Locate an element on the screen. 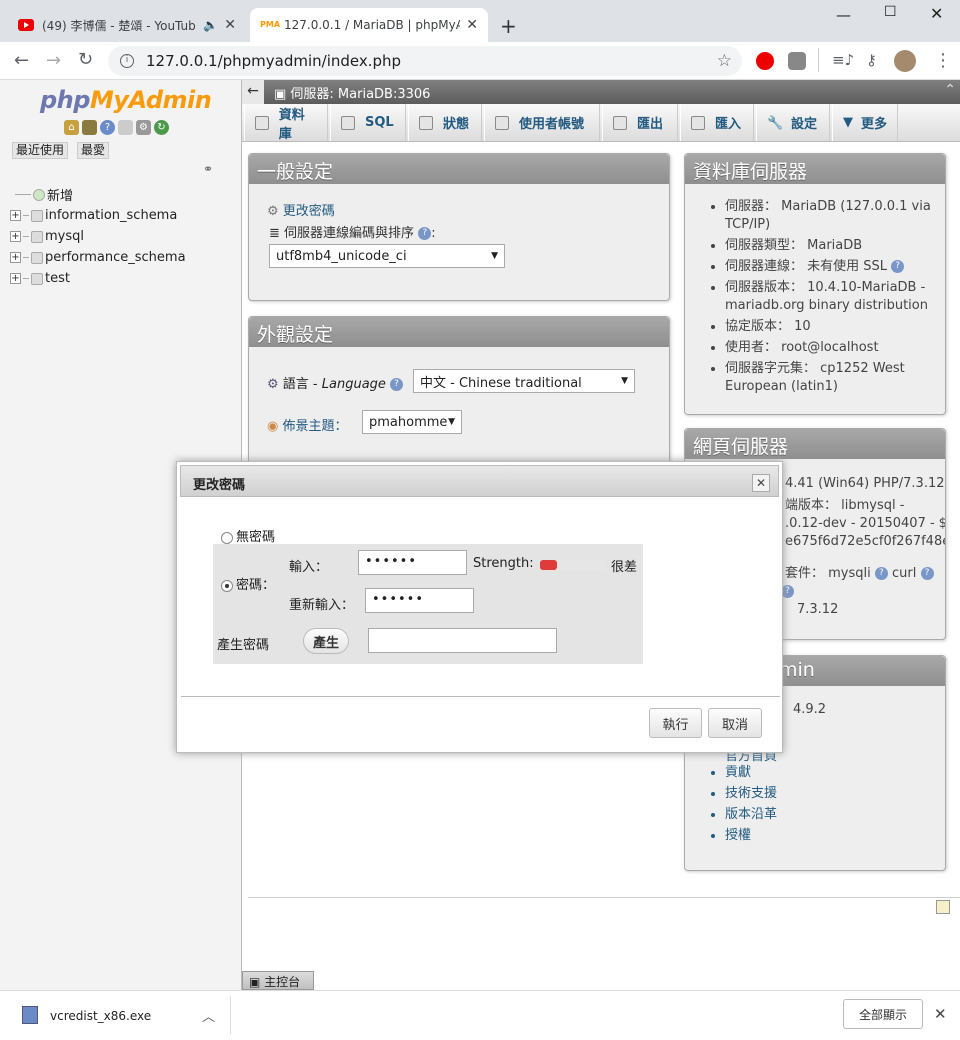  close-icon: ✕ is located at coordinates (761, 483).